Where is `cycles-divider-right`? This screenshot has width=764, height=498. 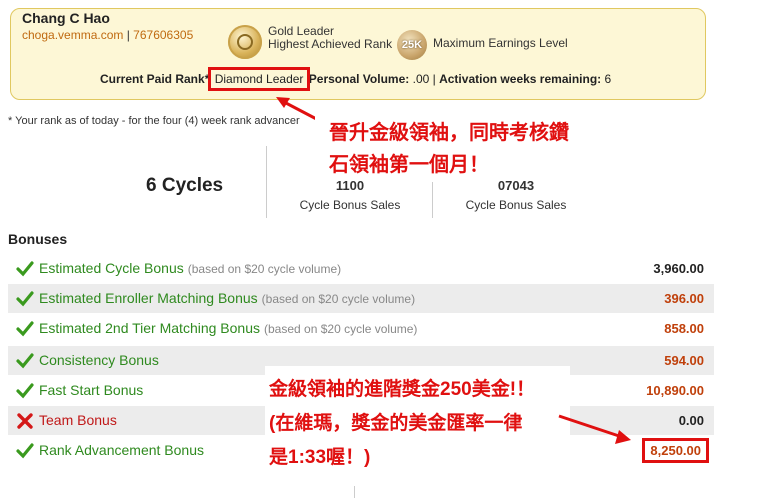
cycles-divider-right is located at coordinates (432, 200).